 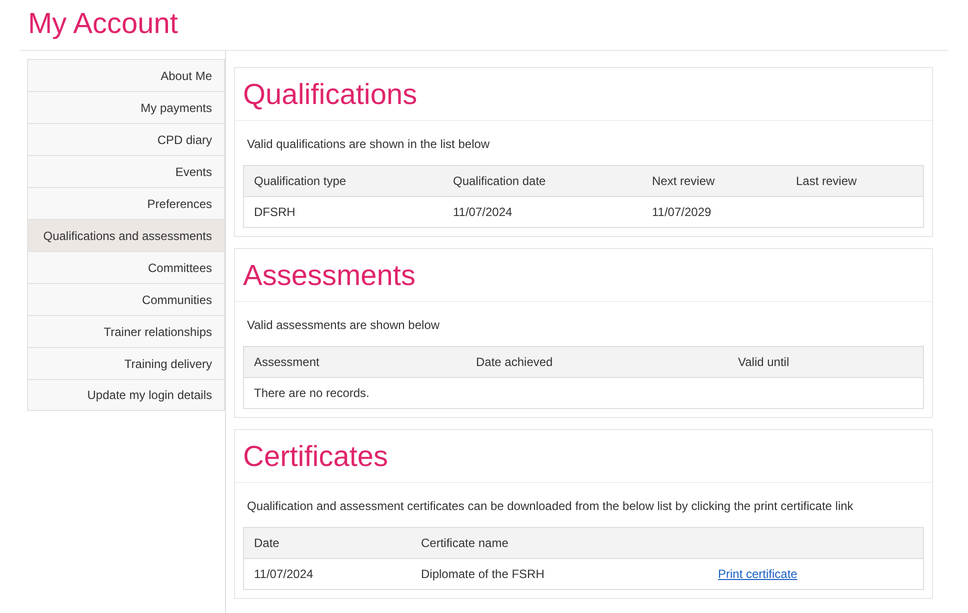 I want to click on table-cell-text: DFSRH, so click(x=275, y=212).